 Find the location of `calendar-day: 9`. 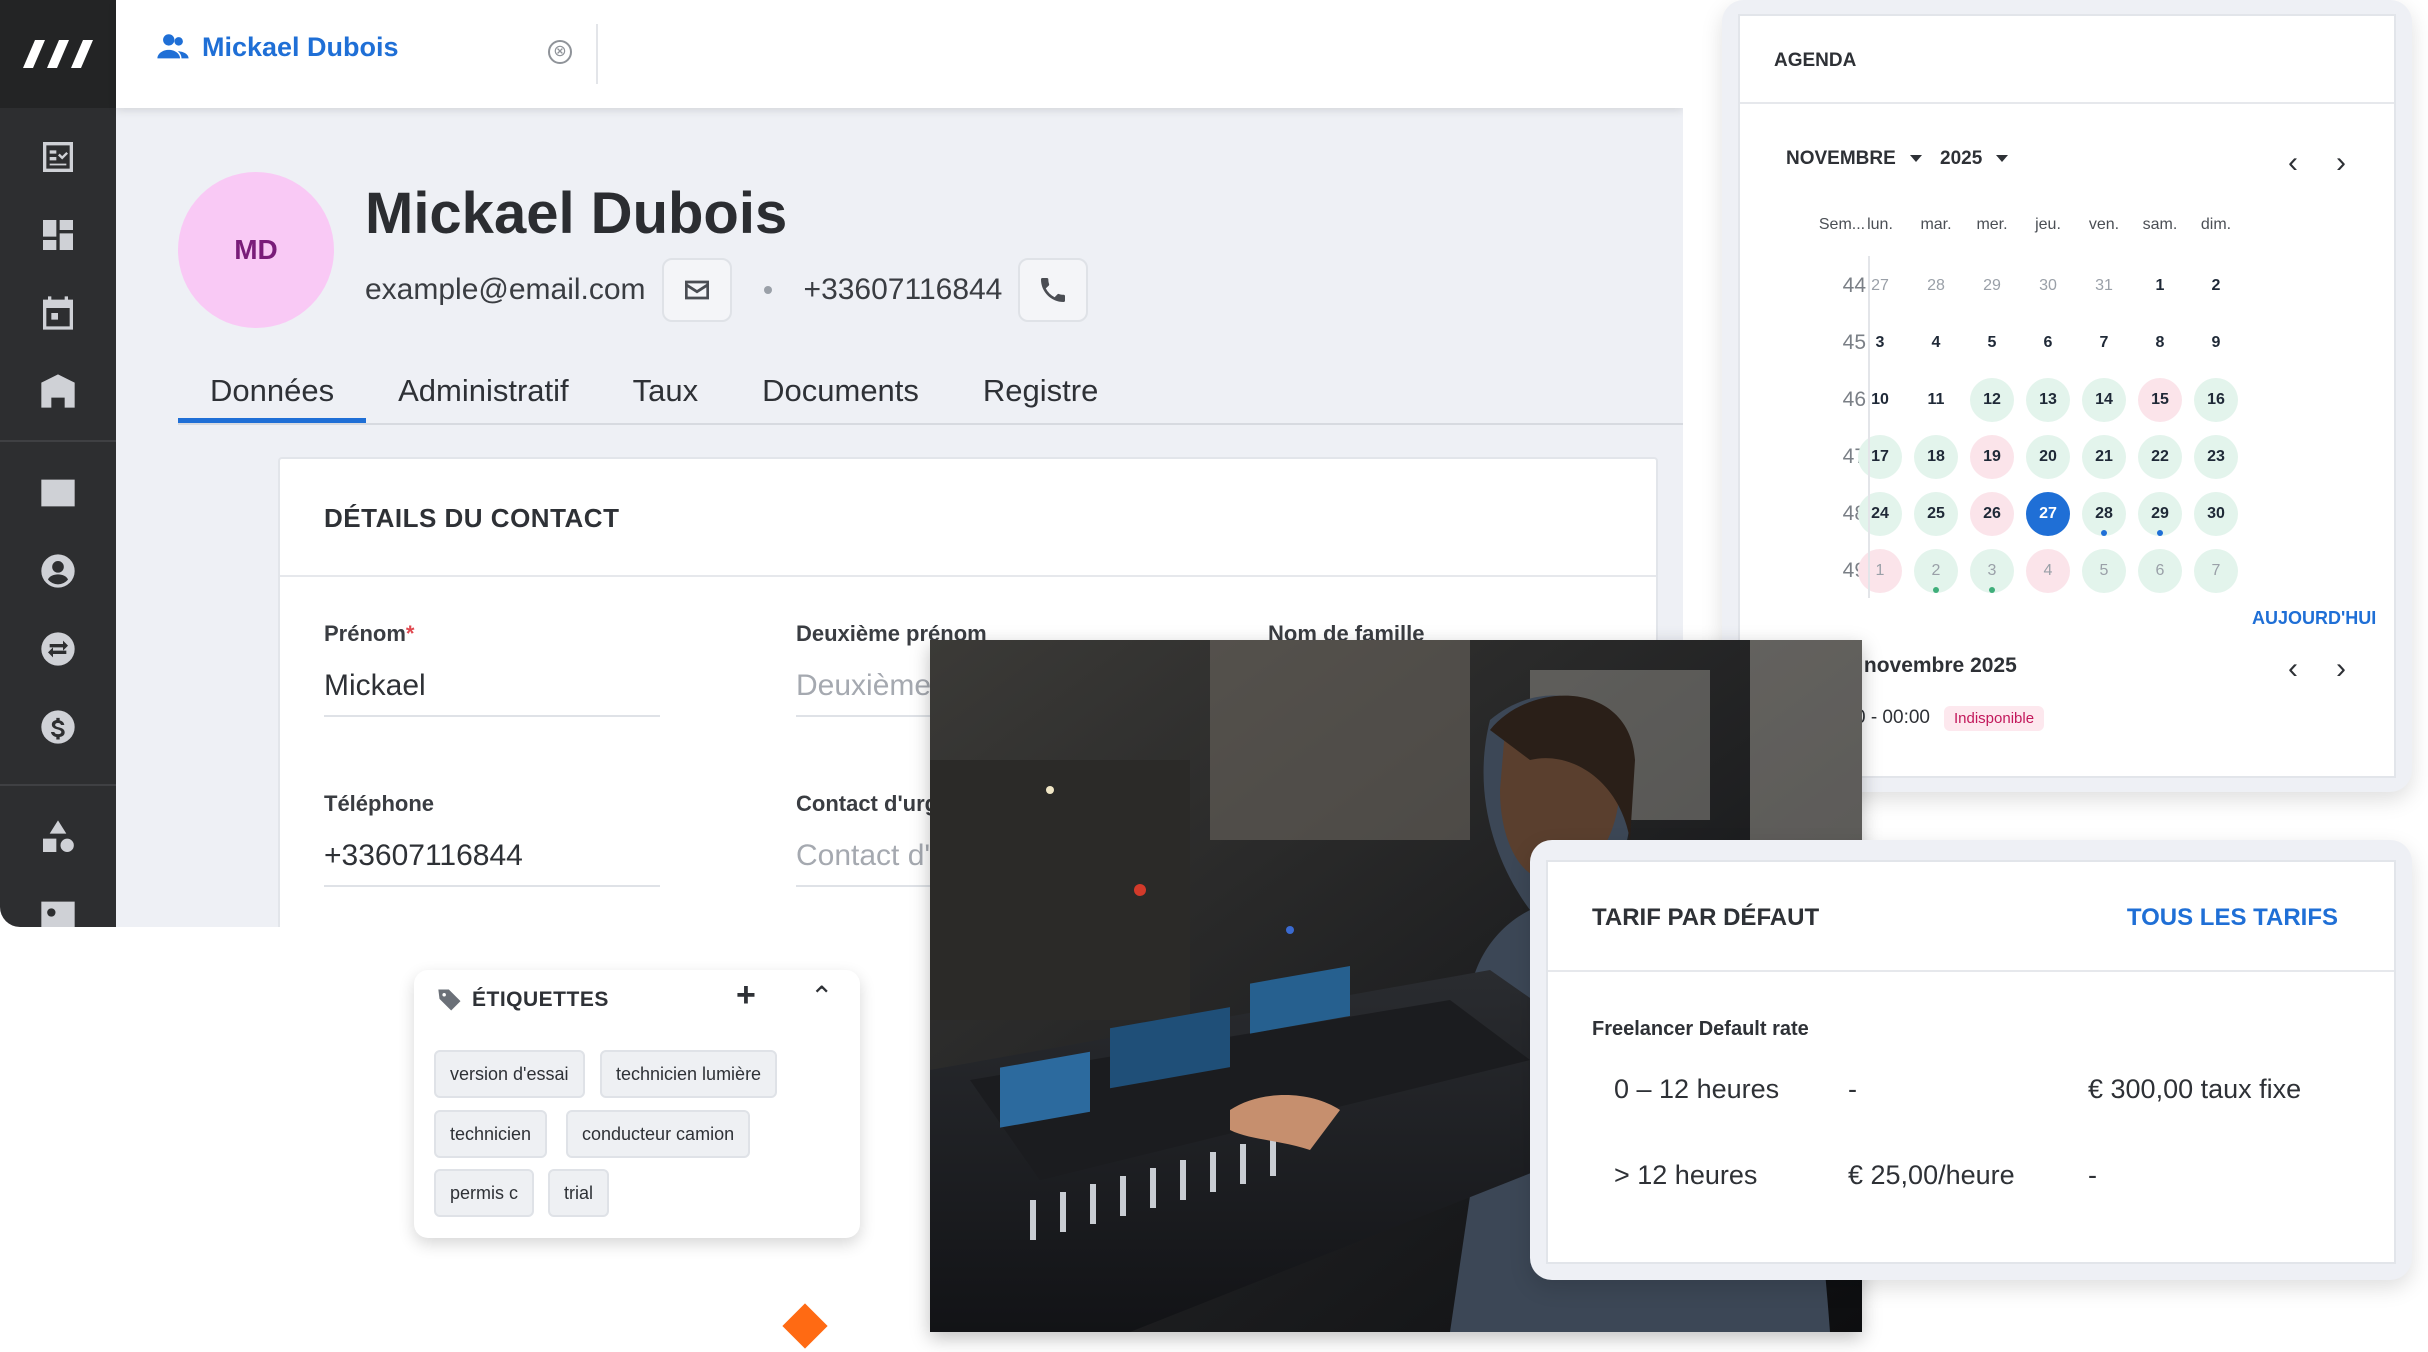

calendar-day: 9 is located at coordinates (2216, 343).